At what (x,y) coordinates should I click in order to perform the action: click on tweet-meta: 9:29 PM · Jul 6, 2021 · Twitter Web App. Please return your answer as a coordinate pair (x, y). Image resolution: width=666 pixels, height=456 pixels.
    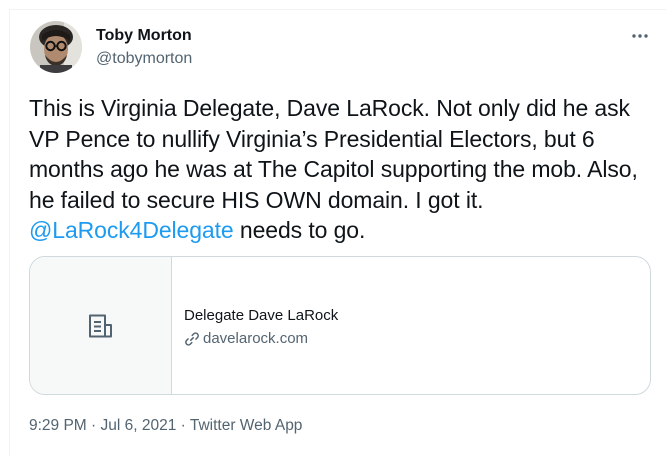
    Looking at the image, I should click on (165, 426).